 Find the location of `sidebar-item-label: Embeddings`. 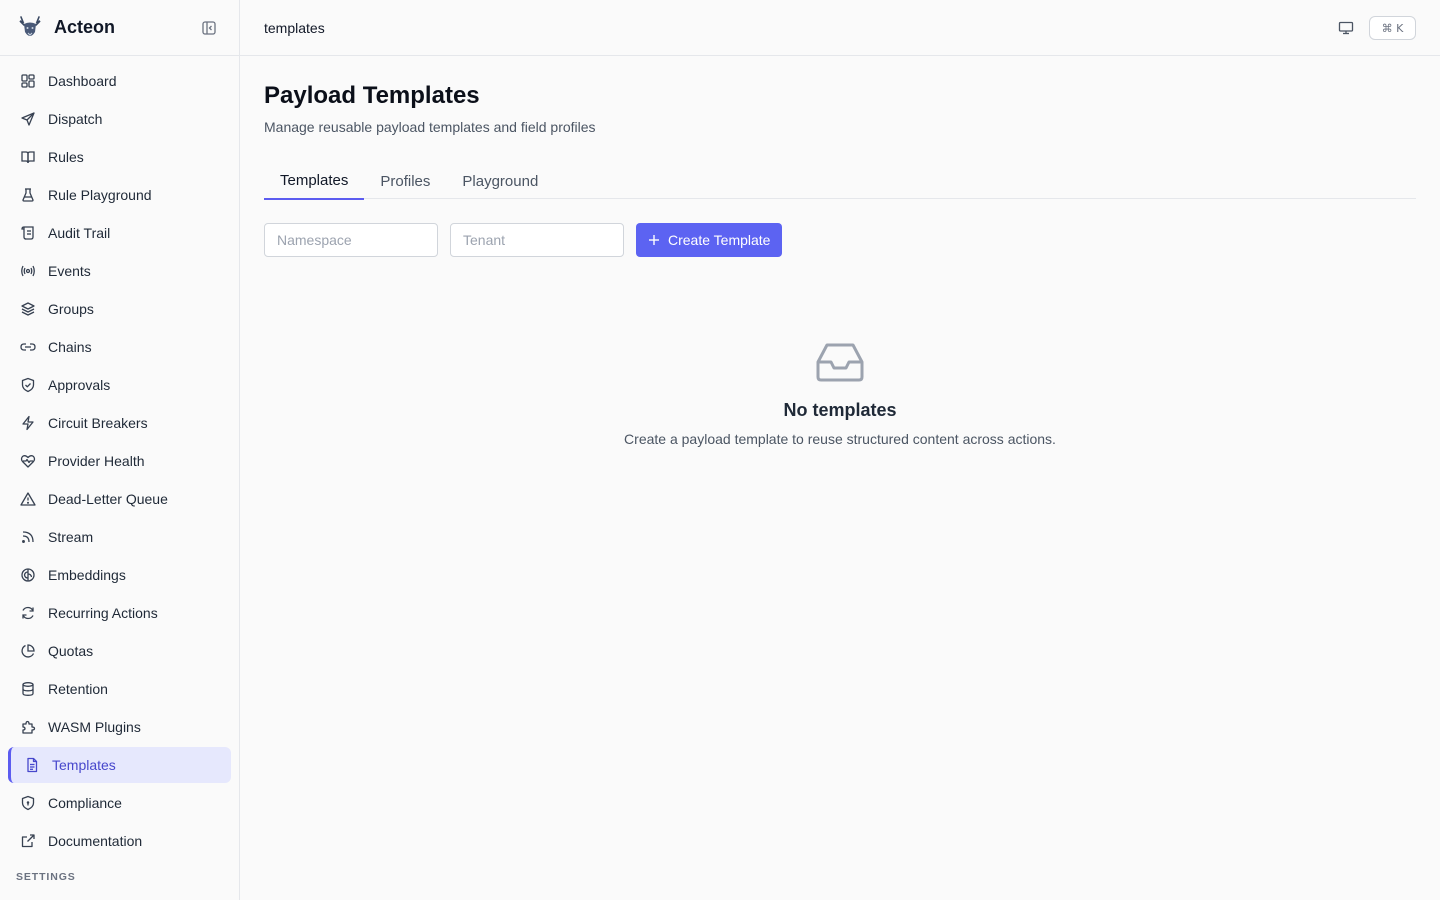

sidebar-item-label: Embeddings is located at coordinates (87, 575).